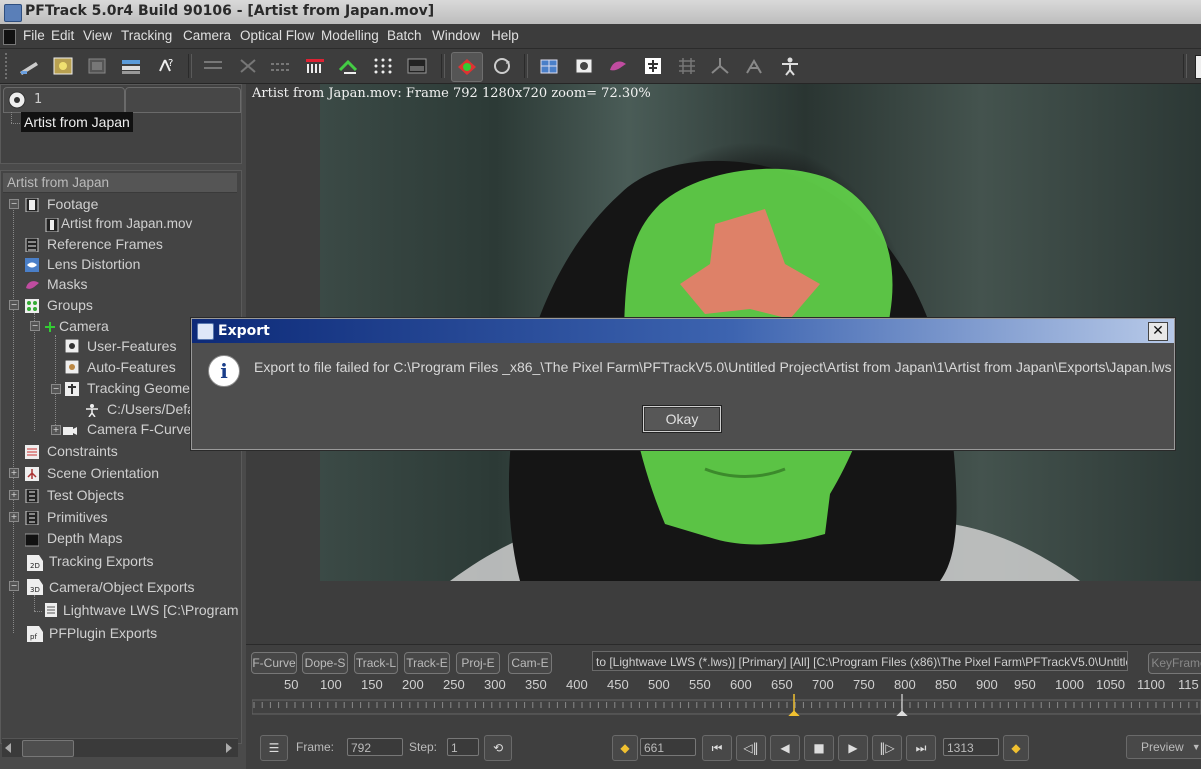  I want to click on fcurve-button: F-Curve, so click(274, 663).